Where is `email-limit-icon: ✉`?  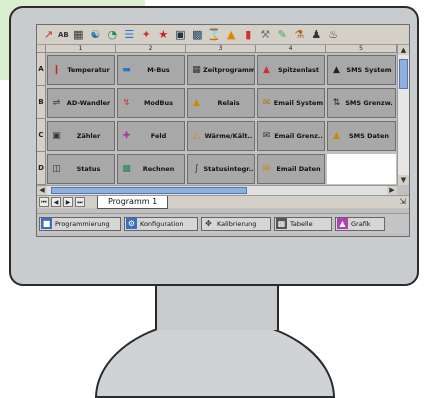
email-limit-icon: ✉ is located at coordinates (266, 136).